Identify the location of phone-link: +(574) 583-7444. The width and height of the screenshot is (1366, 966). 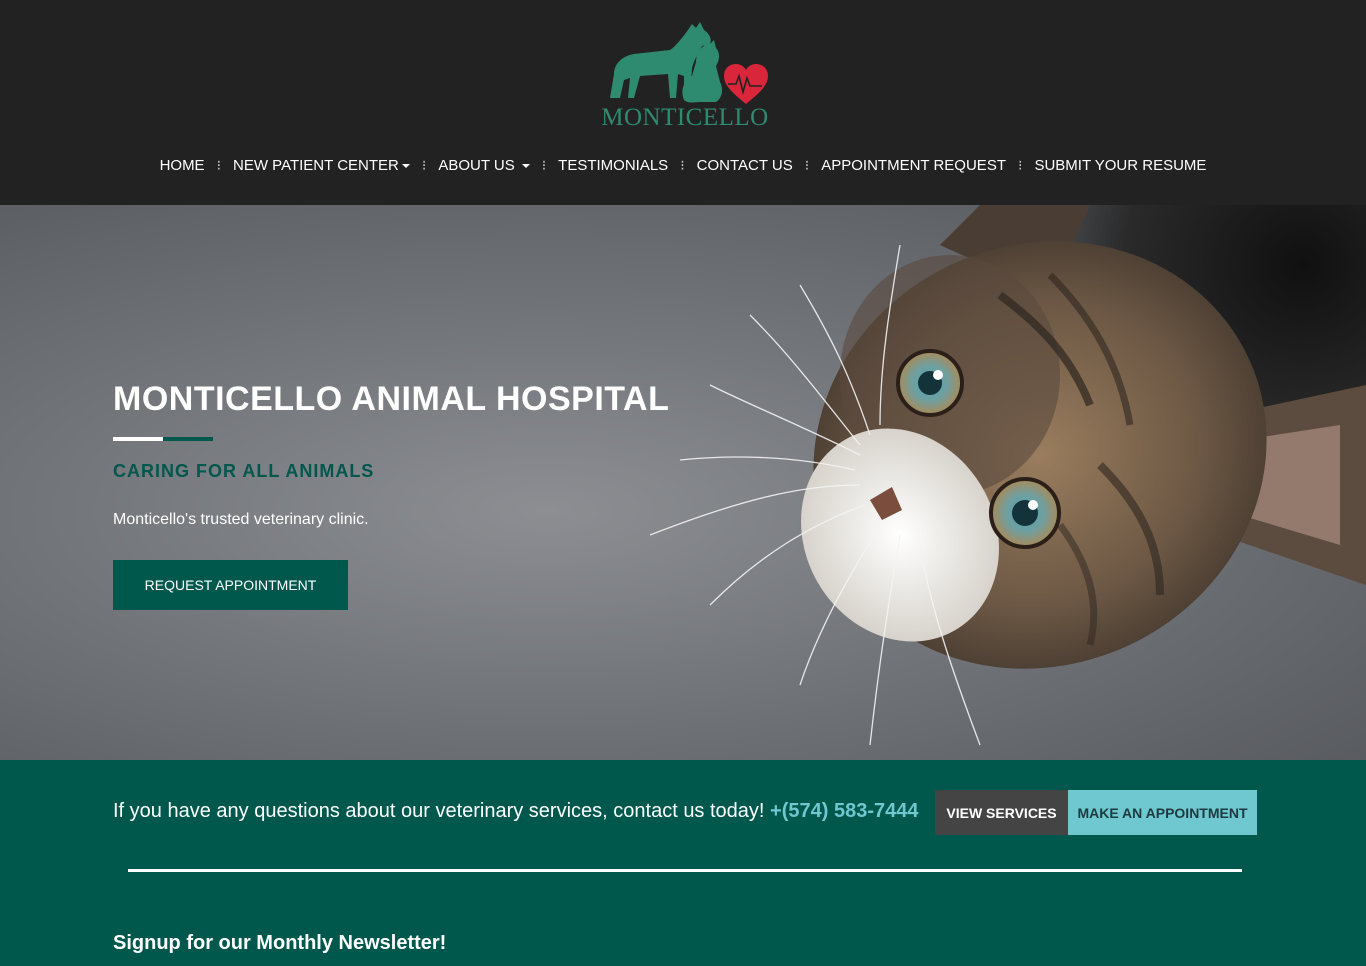
(844, 811).